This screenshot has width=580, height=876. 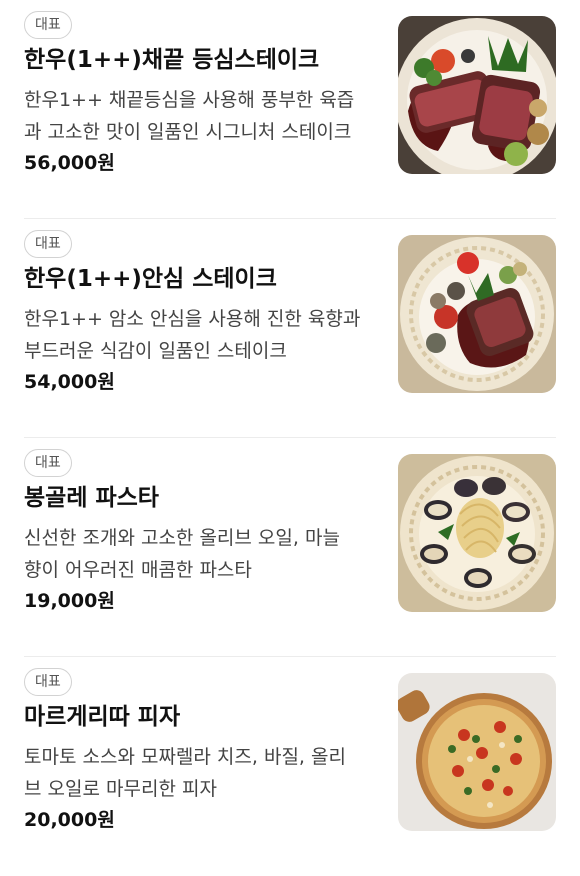 What do you see at coordinates (69, 820) in the screenshot?
I see `menu-item-price: 20,000원` at bounding box center [69, 820].